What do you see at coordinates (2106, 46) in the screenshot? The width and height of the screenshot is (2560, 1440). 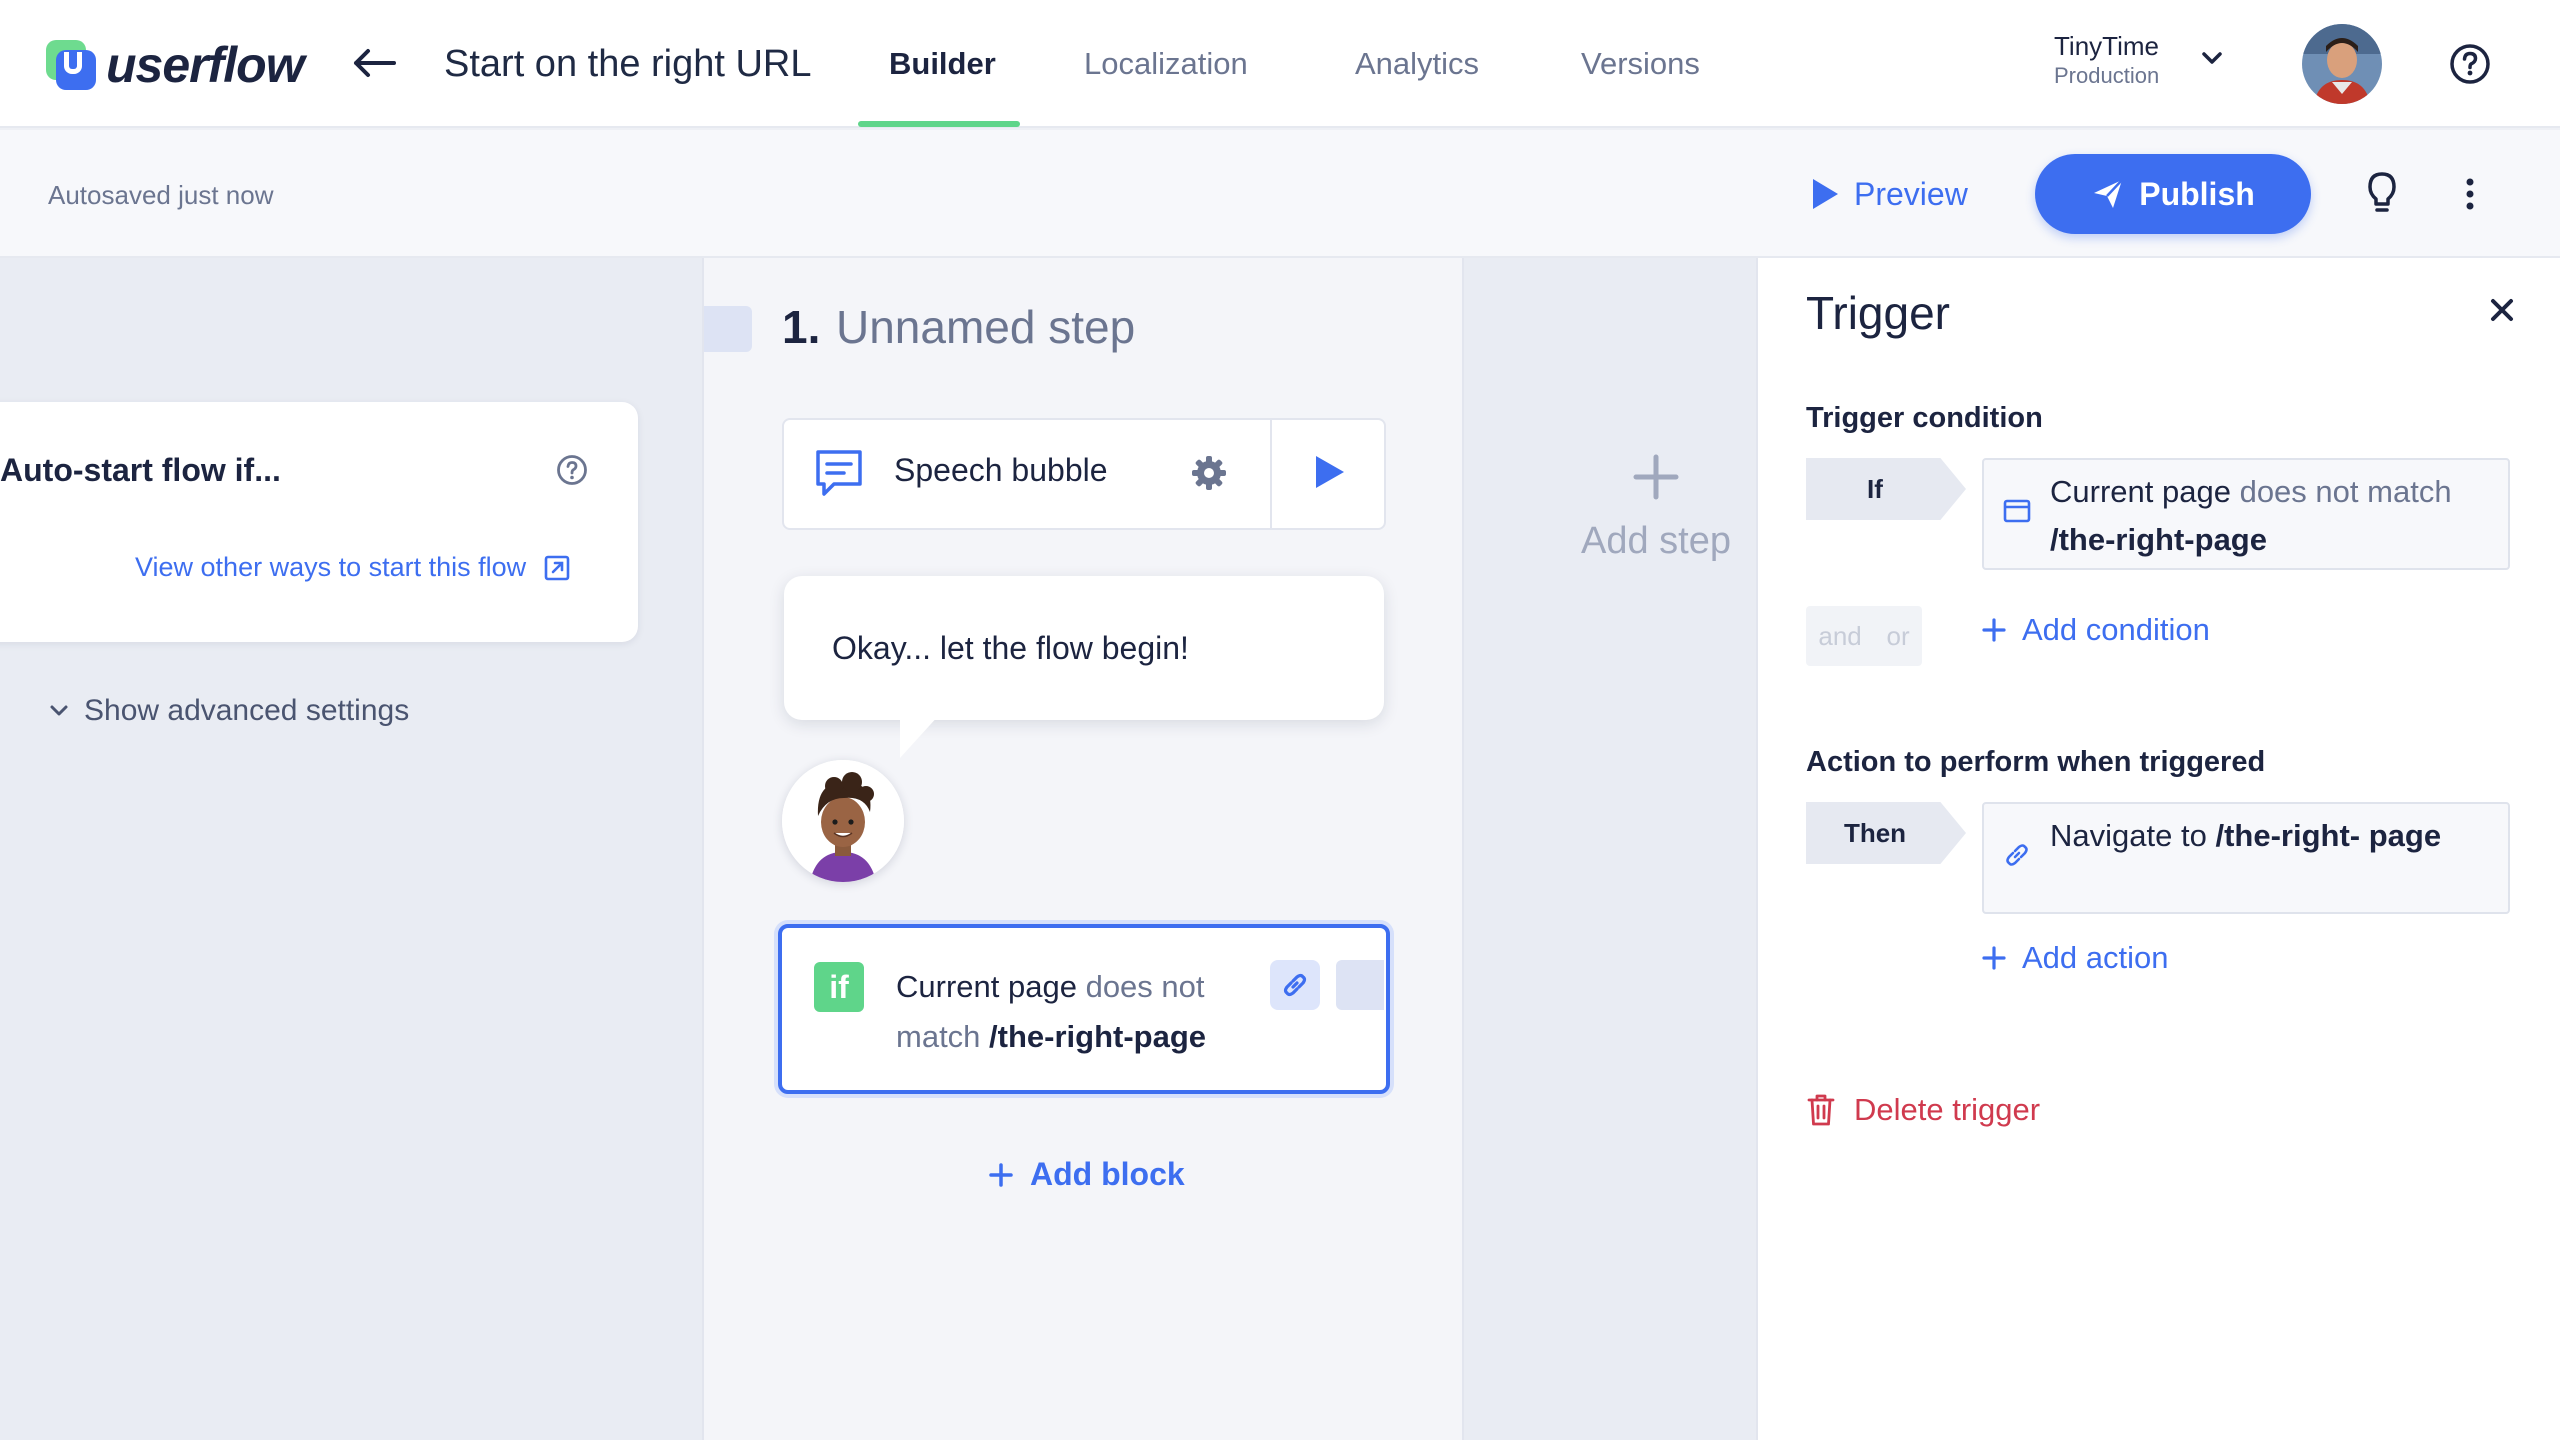 I see `workspace-name: TinyTime` at bounding box center [2106, 46].